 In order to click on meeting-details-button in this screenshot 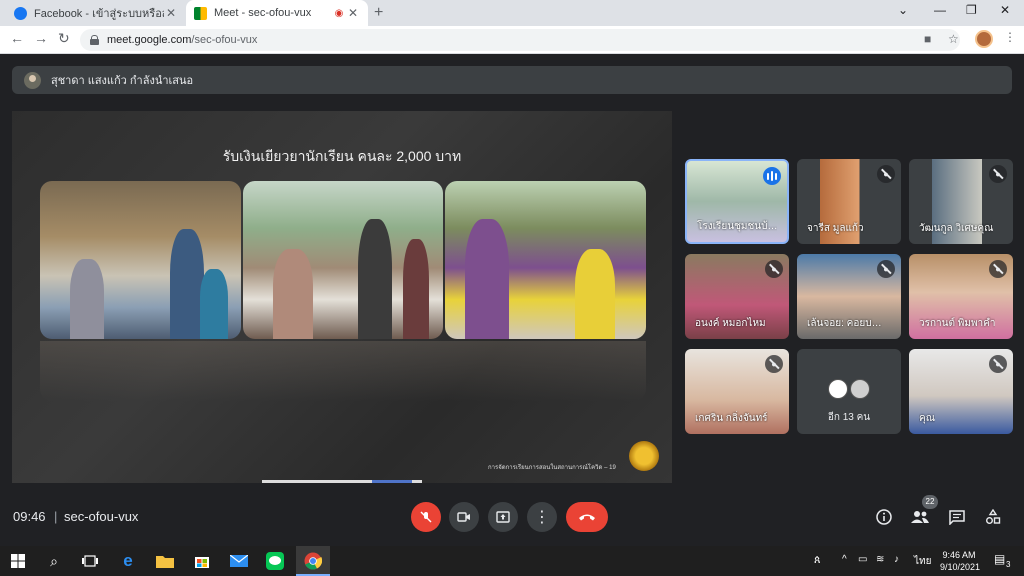, I will do `click(884, 517)`.